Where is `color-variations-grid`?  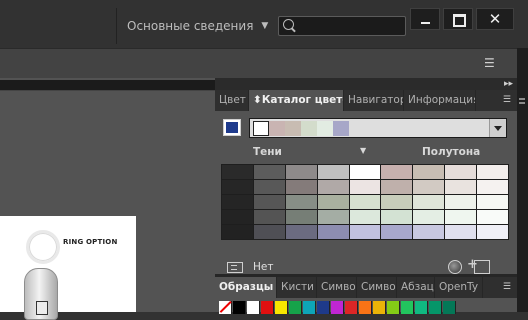 color-variations-grid is located at coordinates (365, 202).